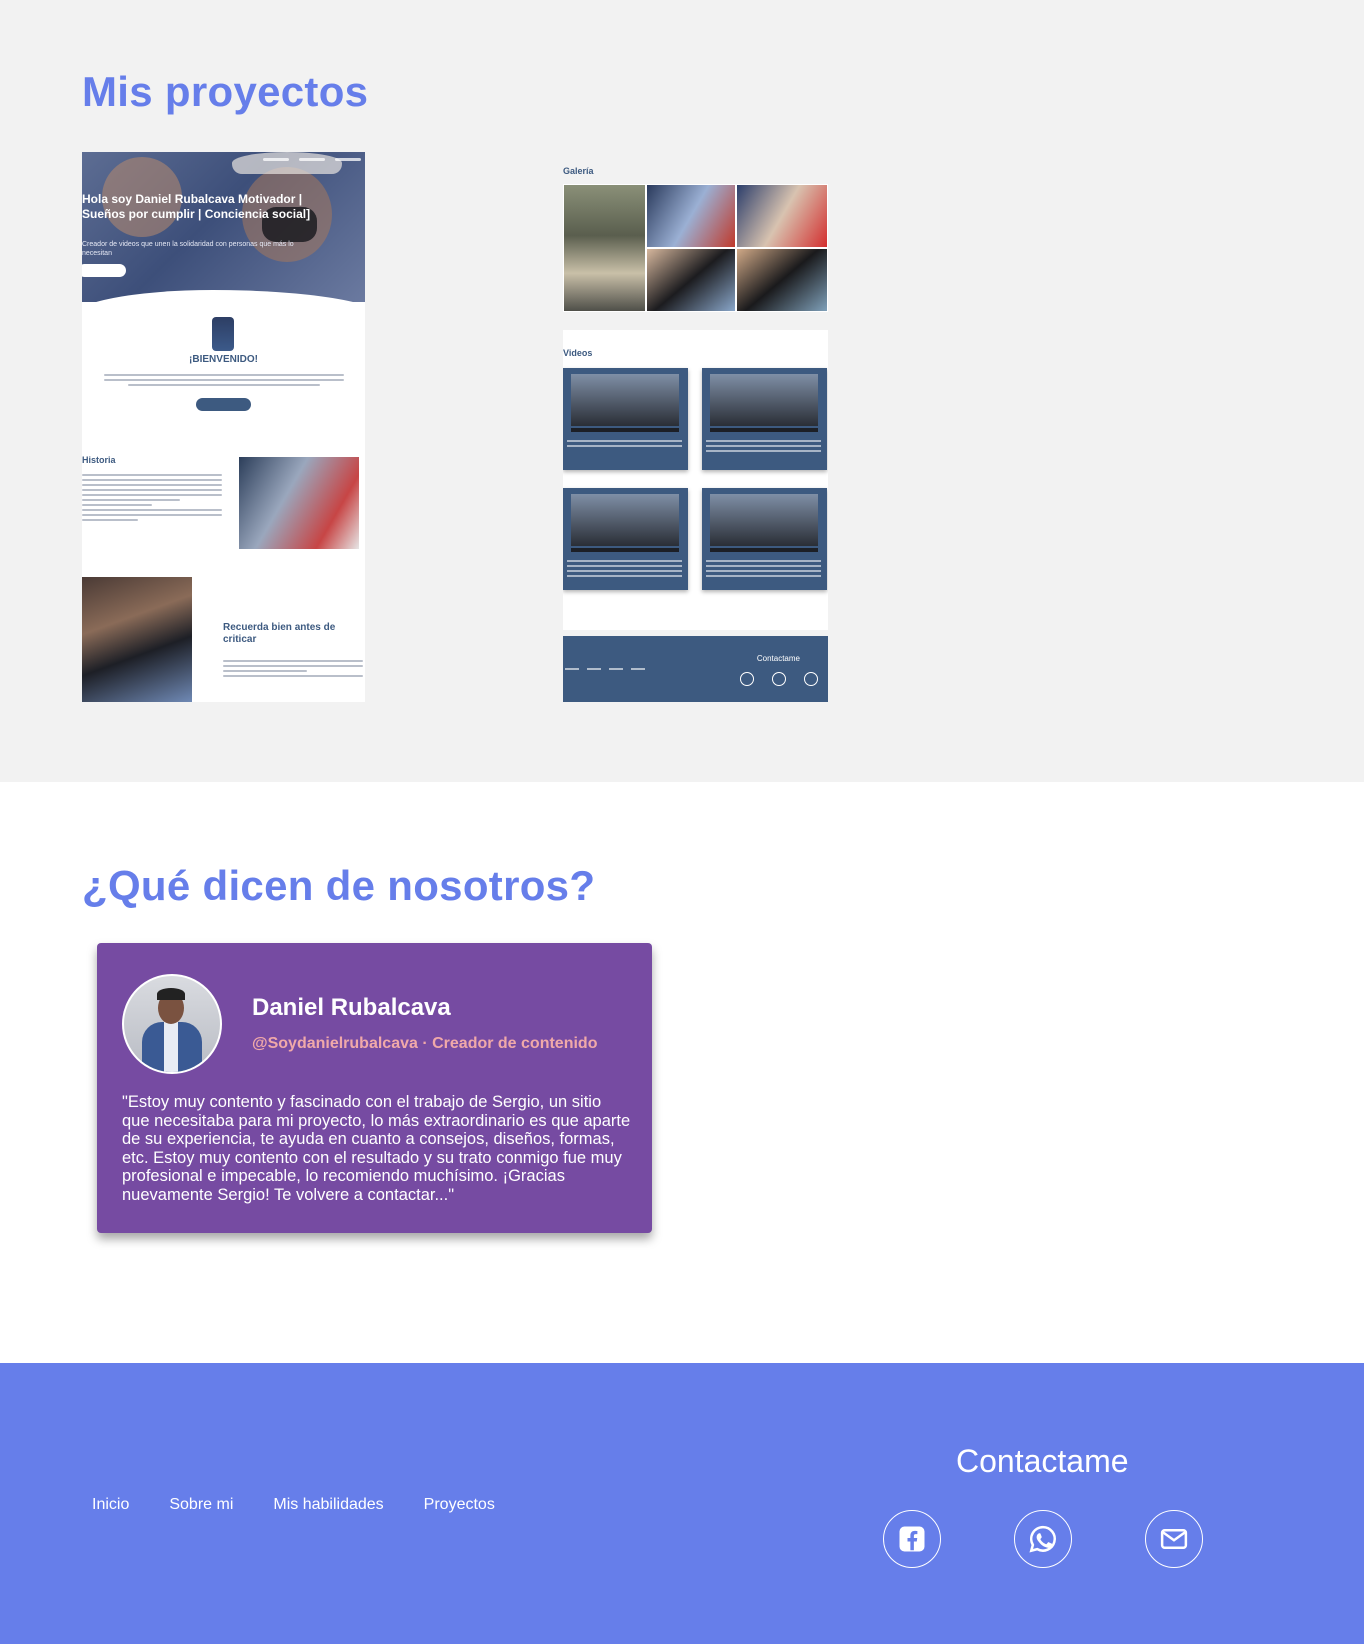 The width and height of the screenshot is (1364, 1644). Describe the element at coordinates (459, 1505) in the screenshot. I see `footer-link-proyectos: Proyectos` at that location.